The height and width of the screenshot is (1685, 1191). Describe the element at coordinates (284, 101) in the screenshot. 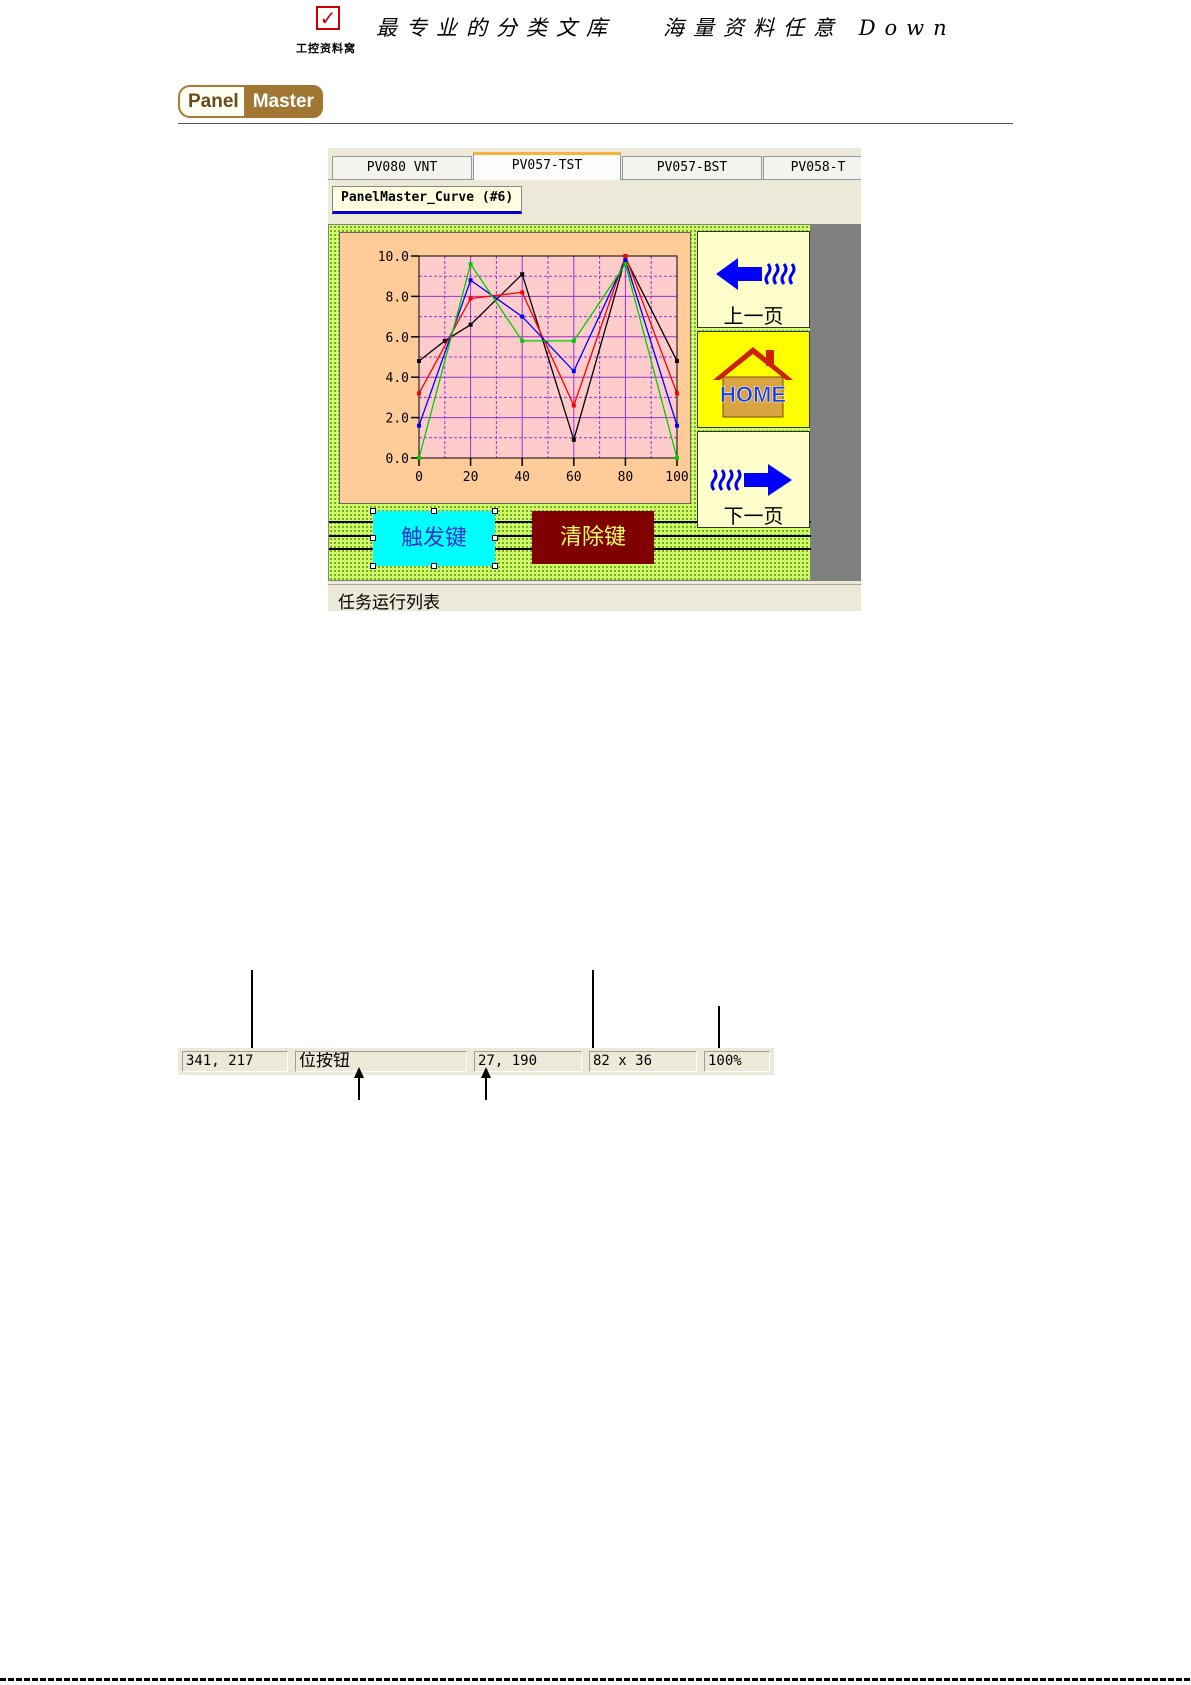

I see `logo-part-master: Master` at that location.